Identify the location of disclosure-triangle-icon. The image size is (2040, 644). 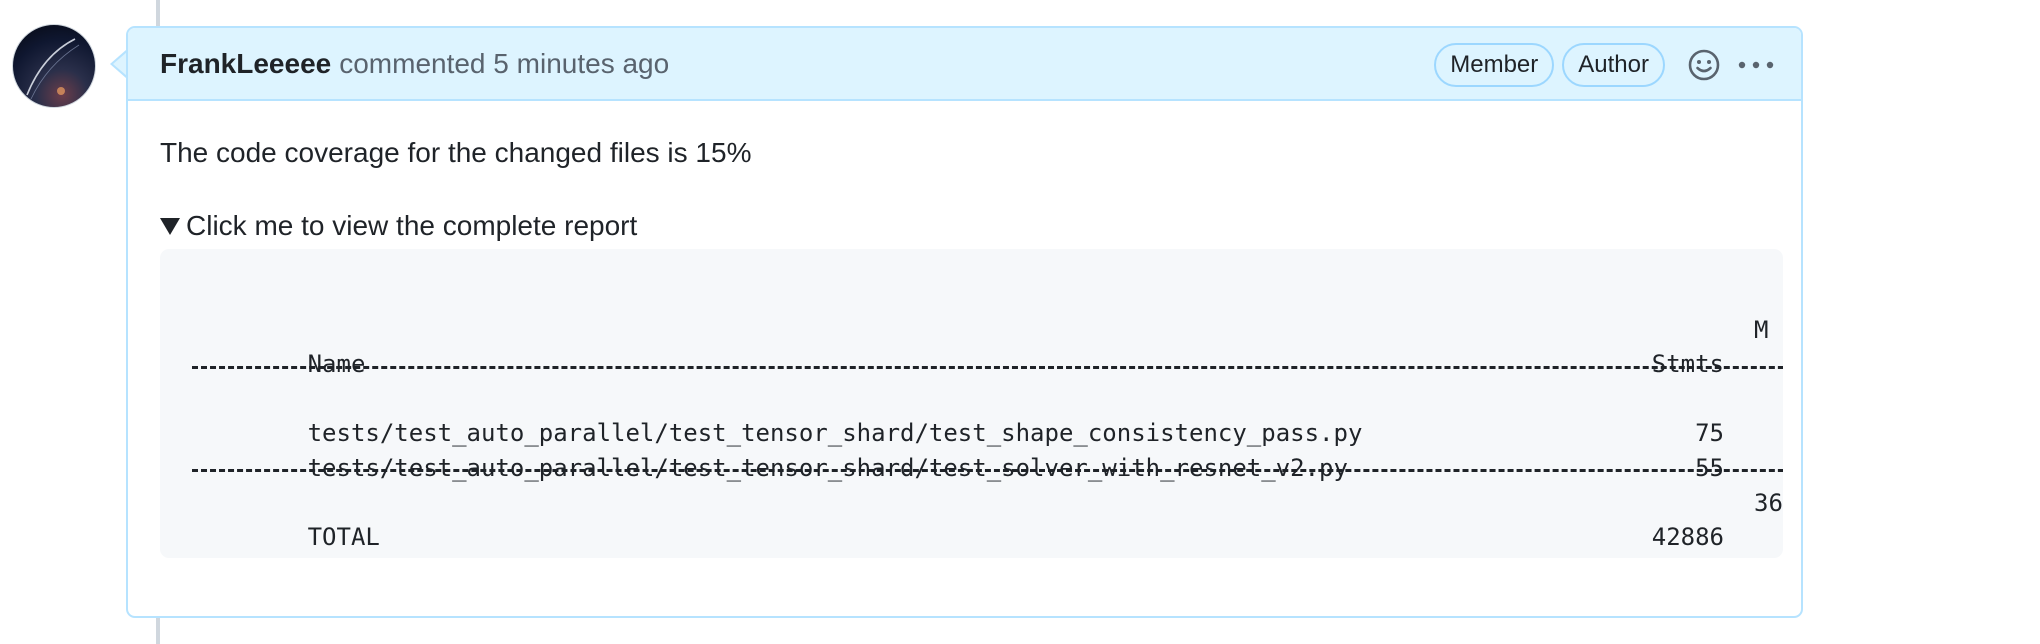
(170, 226).